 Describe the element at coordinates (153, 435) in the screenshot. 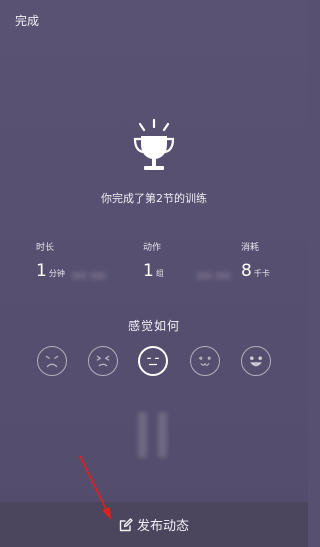

I see `background-pause-decoration` at that location.